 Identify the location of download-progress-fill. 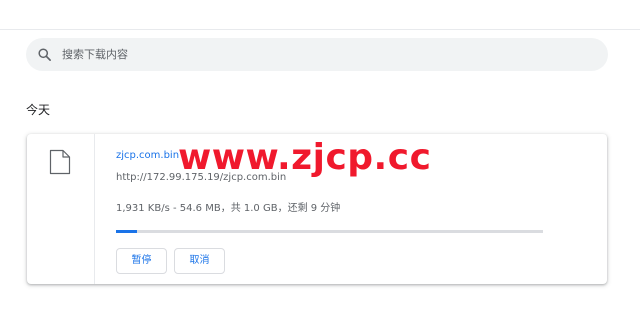
(127, 231).